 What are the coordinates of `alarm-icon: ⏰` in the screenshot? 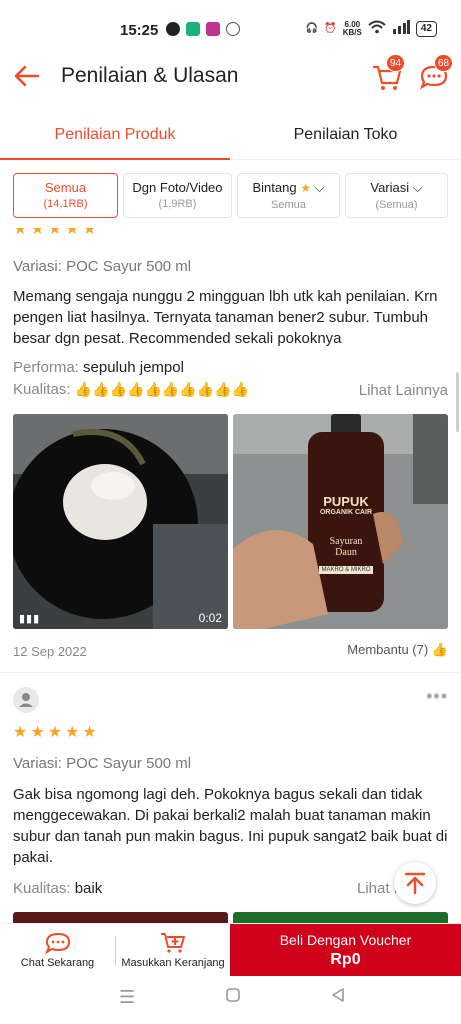 It's located at (330, 28).